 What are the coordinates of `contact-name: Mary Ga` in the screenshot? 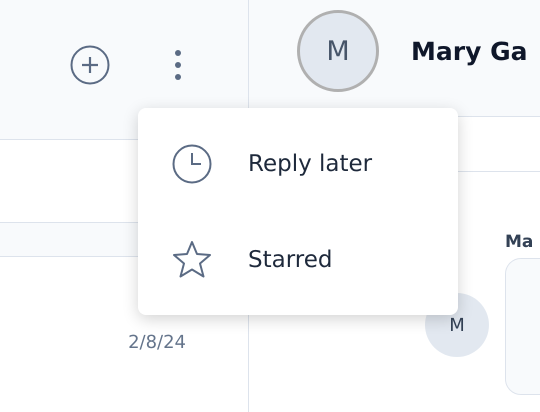 It's located at (469, 51).